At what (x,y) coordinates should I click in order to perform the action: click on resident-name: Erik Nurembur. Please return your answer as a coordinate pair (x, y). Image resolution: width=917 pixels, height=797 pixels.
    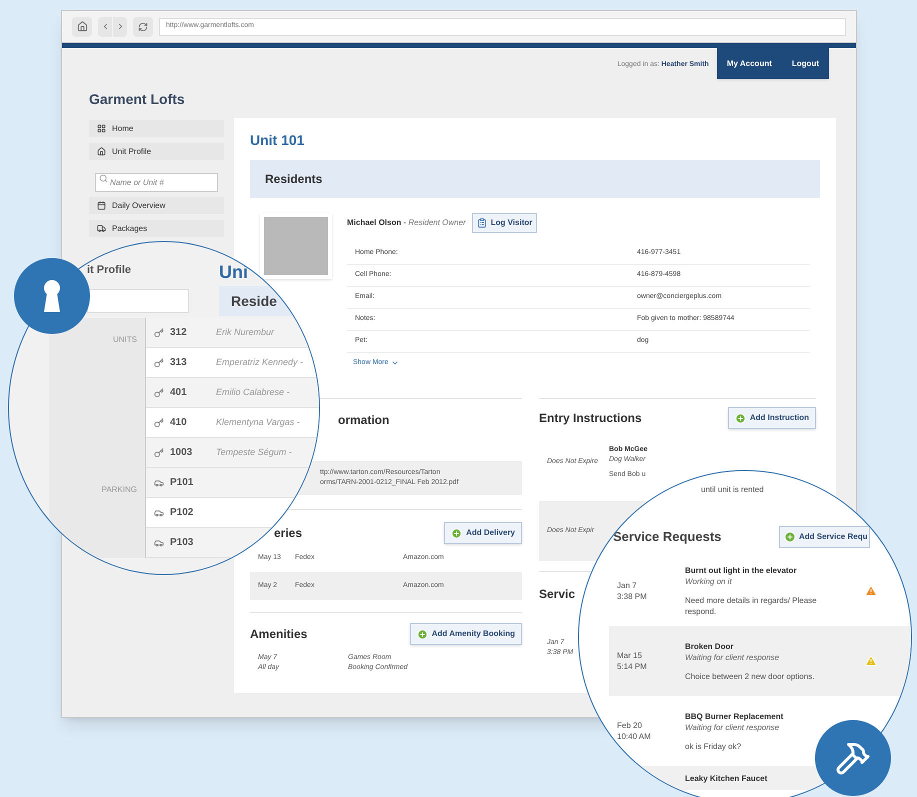
    Looking at the image, I should click on (245, 332).